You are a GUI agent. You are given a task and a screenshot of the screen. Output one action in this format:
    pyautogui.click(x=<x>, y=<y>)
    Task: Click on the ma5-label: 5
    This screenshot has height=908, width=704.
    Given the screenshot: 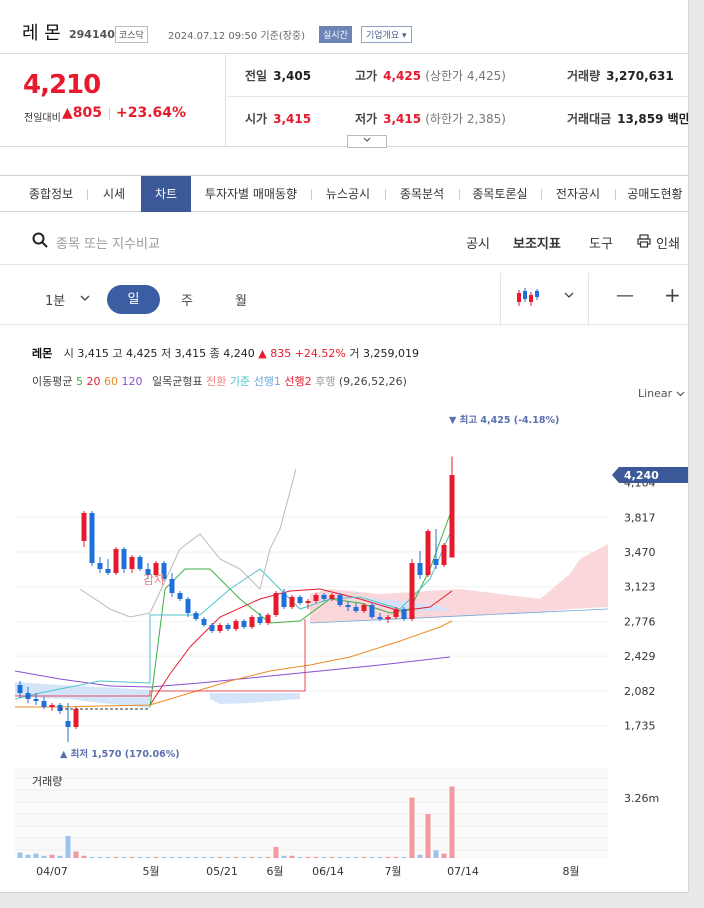 What is the action you would take?
    pyautogui.click(x=79, y=381)
    